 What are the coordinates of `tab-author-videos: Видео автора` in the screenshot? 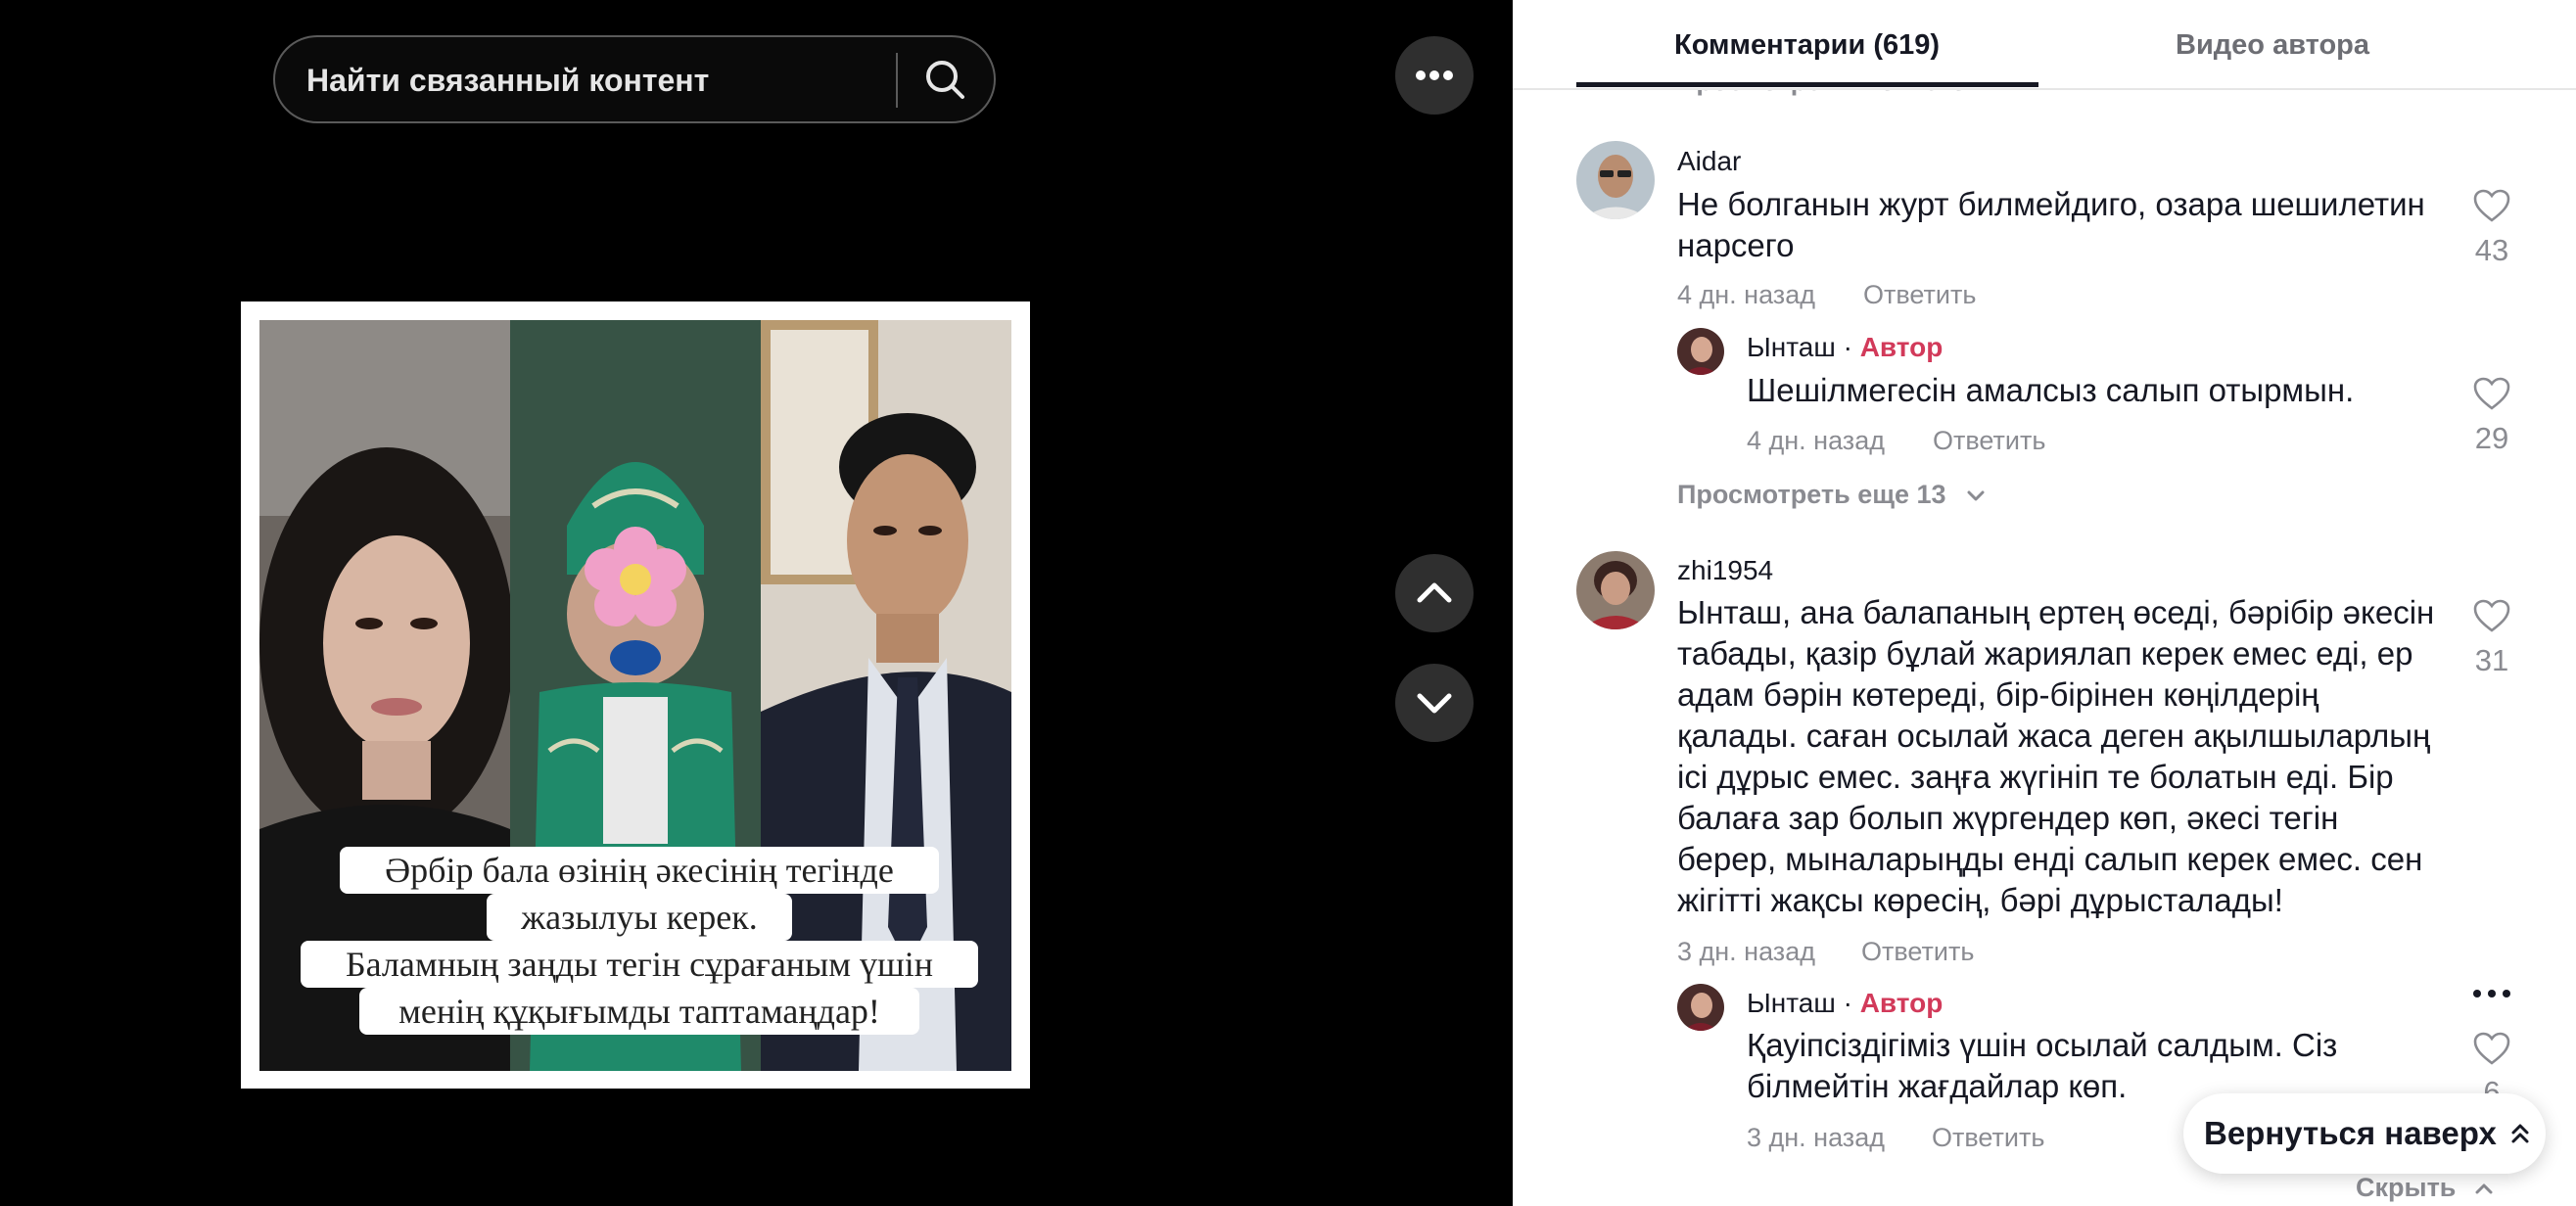 It's located at (2272, 46).